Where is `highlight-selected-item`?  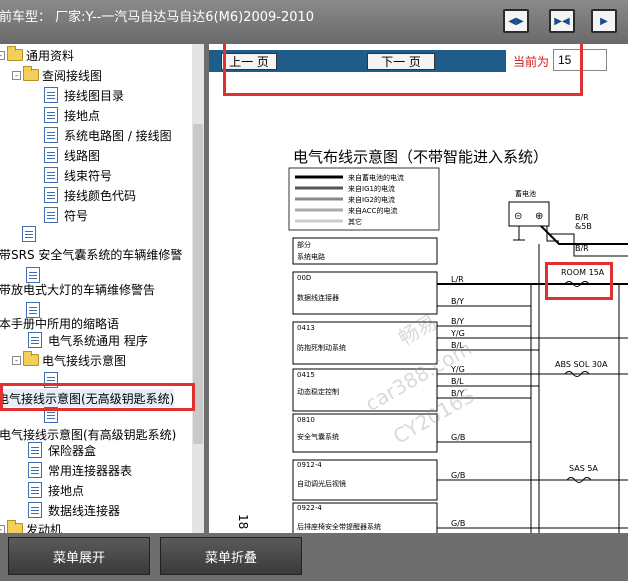 highlight-selected-item is located at coordinates (97, 397).